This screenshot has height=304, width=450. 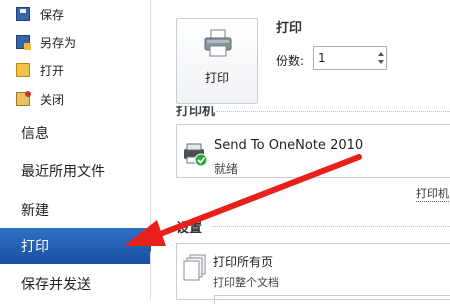 What do you see at coordinates (52, 99) in the screenshot?
I see `sidebar-item-label: 关闭` at bounding box center [52, 99].